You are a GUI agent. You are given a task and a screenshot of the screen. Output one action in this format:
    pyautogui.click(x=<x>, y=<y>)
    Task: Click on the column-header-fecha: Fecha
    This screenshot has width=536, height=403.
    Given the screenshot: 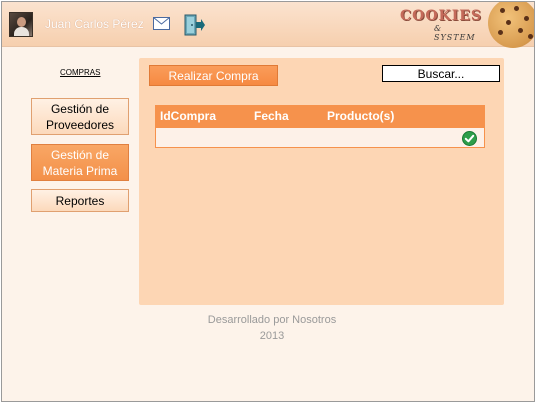 What is the action you would take?
    pyautogui.click(x=271, y=116)
    